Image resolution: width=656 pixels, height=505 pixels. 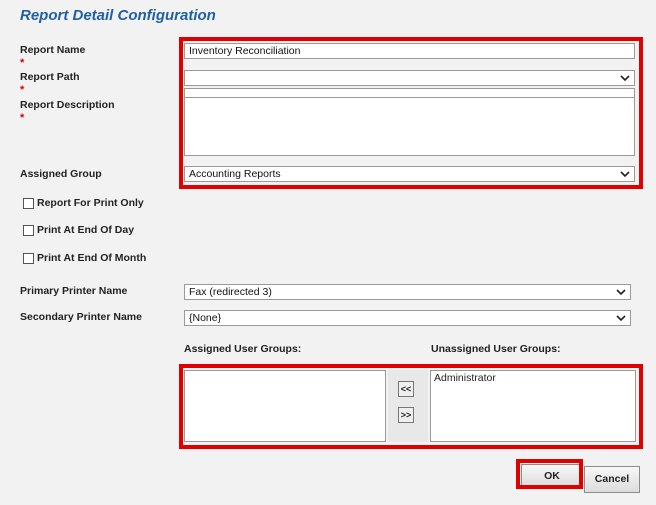 I want to click on move-to-unassigned-button: >>, so click(x=406, y=415).